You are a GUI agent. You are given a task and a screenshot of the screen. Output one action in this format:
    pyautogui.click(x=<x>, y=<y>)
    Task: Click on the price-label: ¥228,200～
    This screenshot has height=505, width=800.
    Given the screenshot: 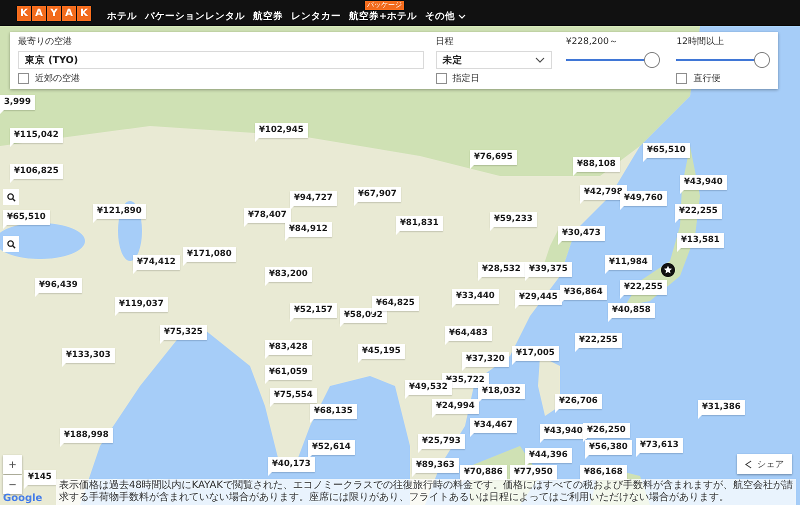 What is the action you would take?
    pyautogui.click(x=592, y=42)
    